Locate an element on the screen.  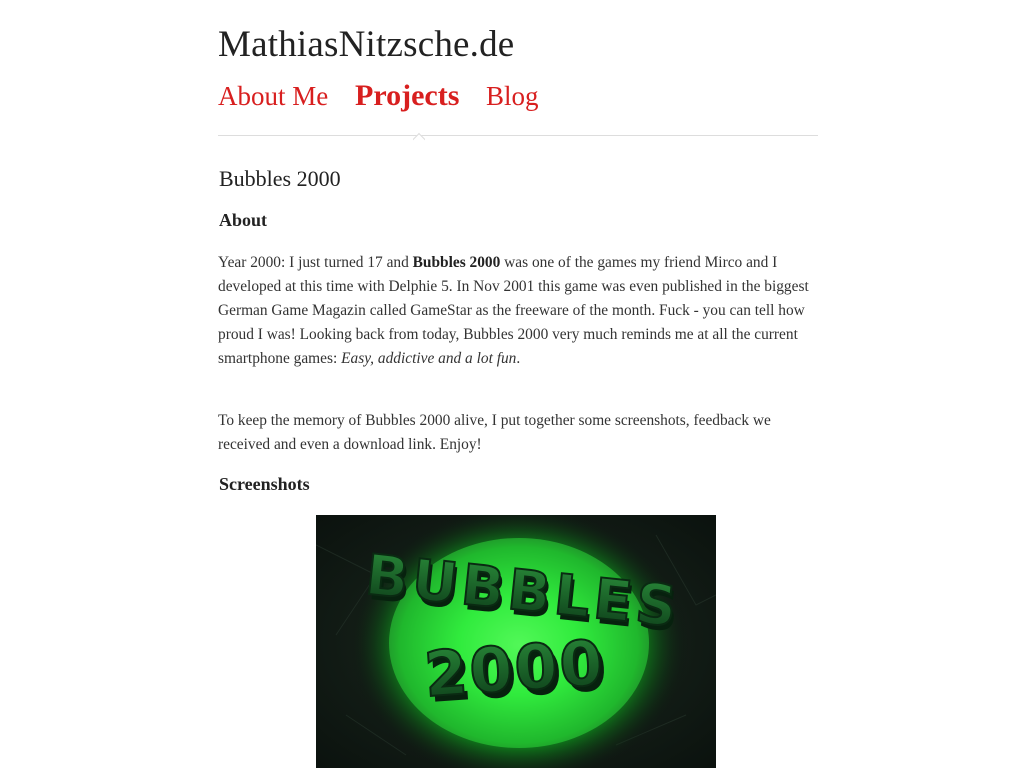
game-screenshot: BUBBLES BUBBLES 2000 2000 is located at coordinates (516, 641).